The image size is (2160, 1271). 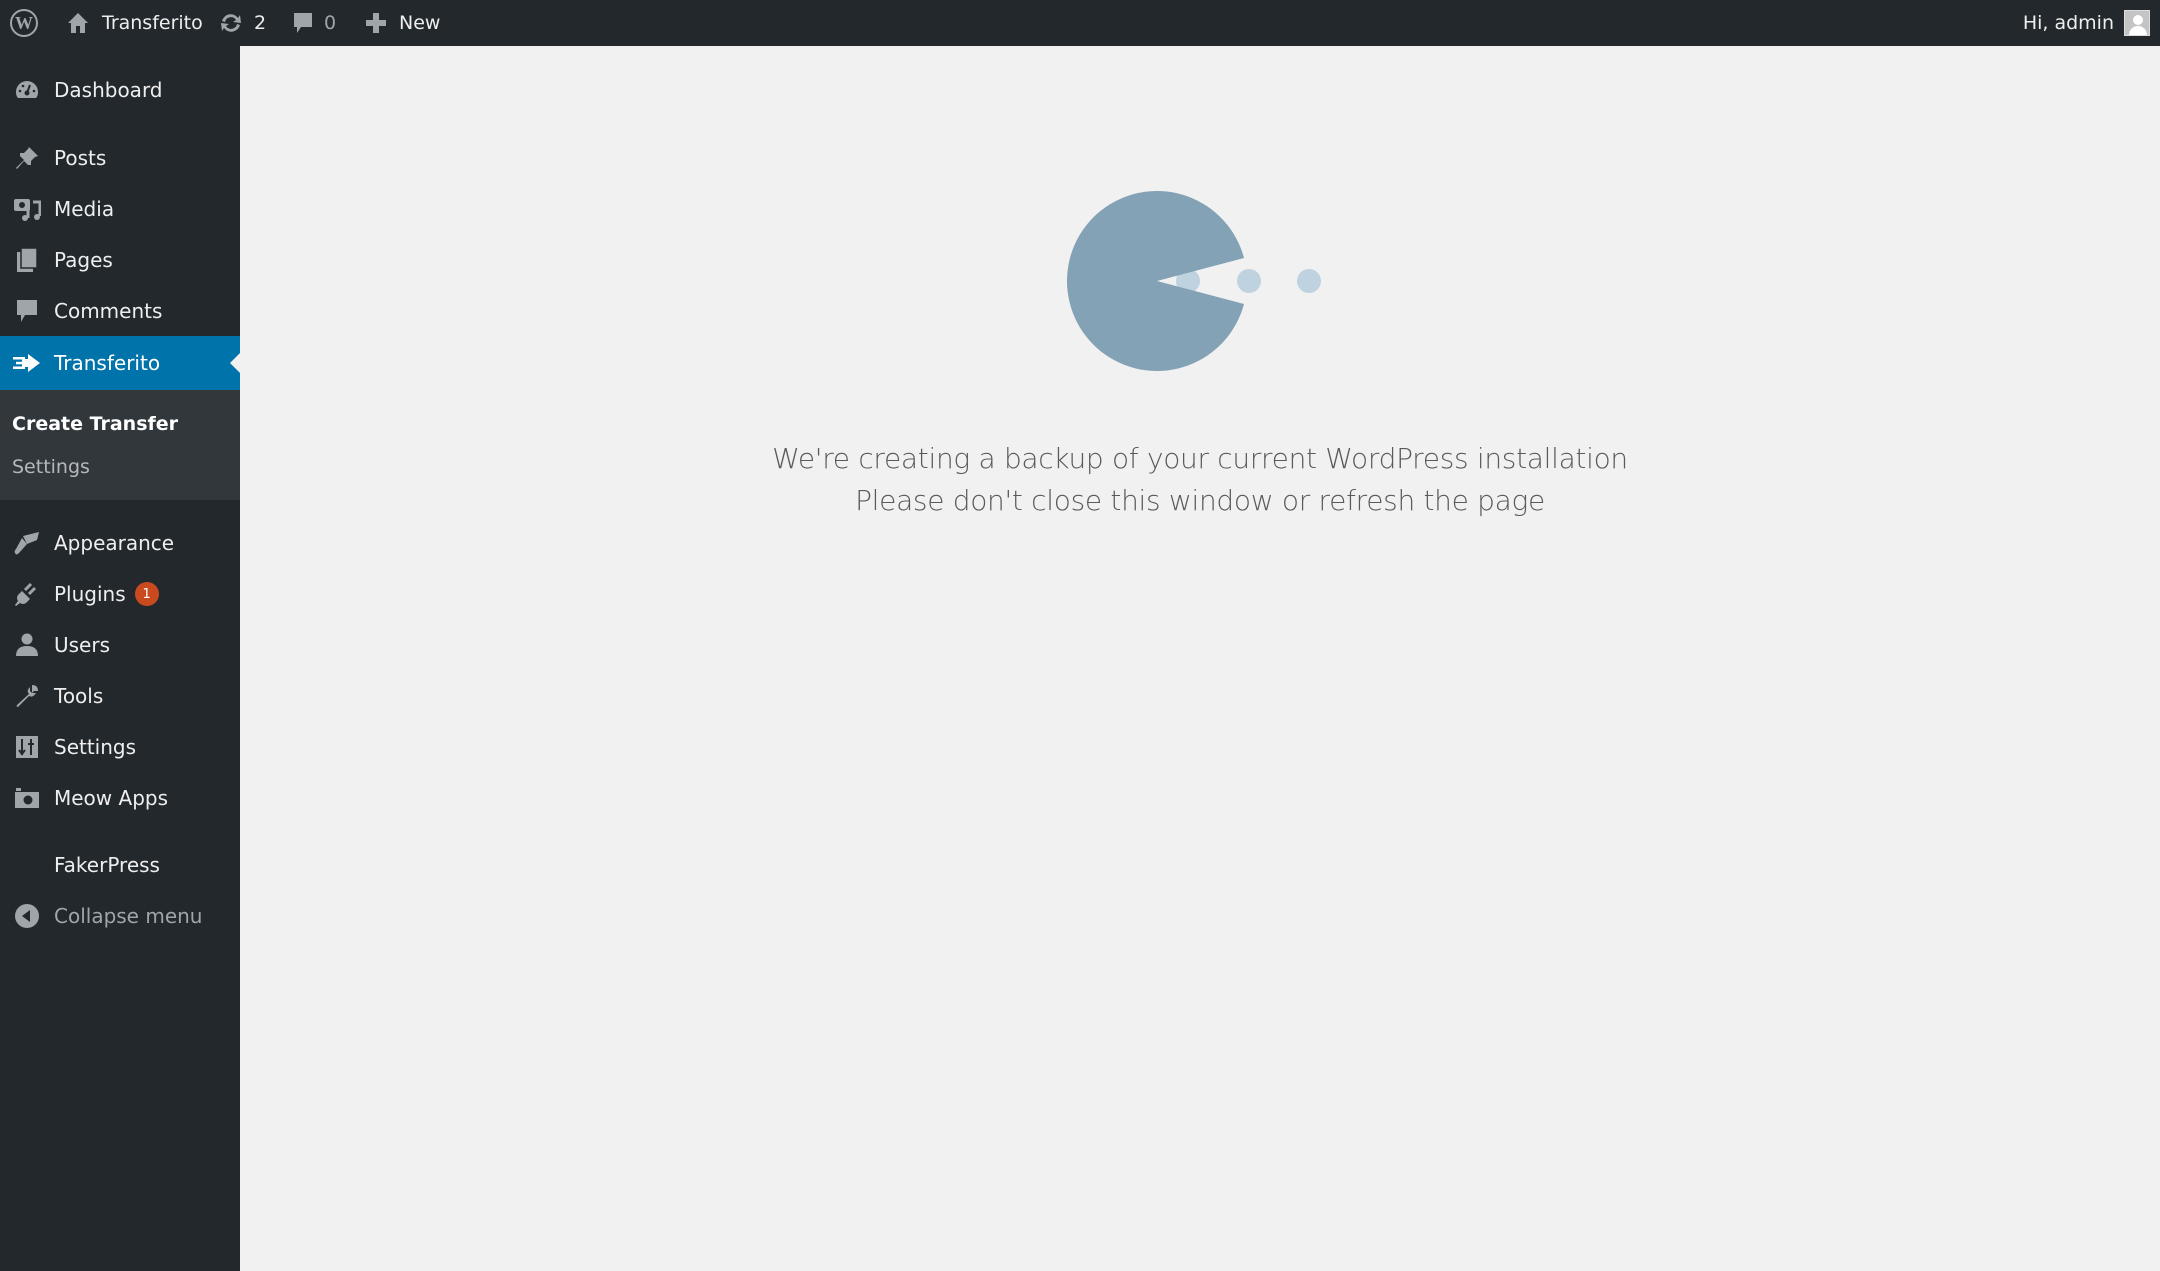 I want to click on sidebar-item-label: Users, so click(x=82, y=645).